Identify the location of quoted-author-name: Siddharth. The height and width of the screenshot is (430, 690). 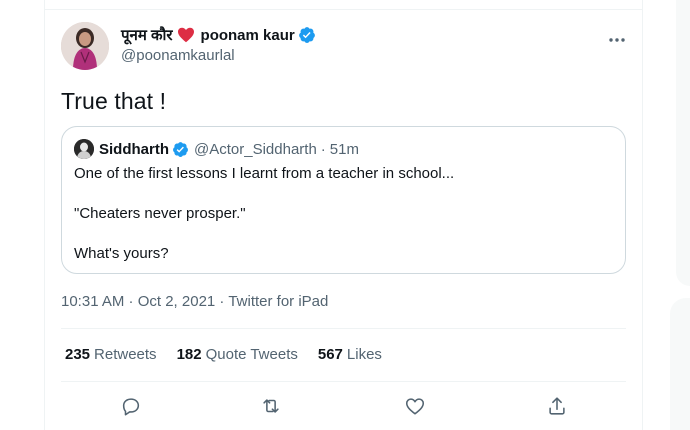
(134, 149).